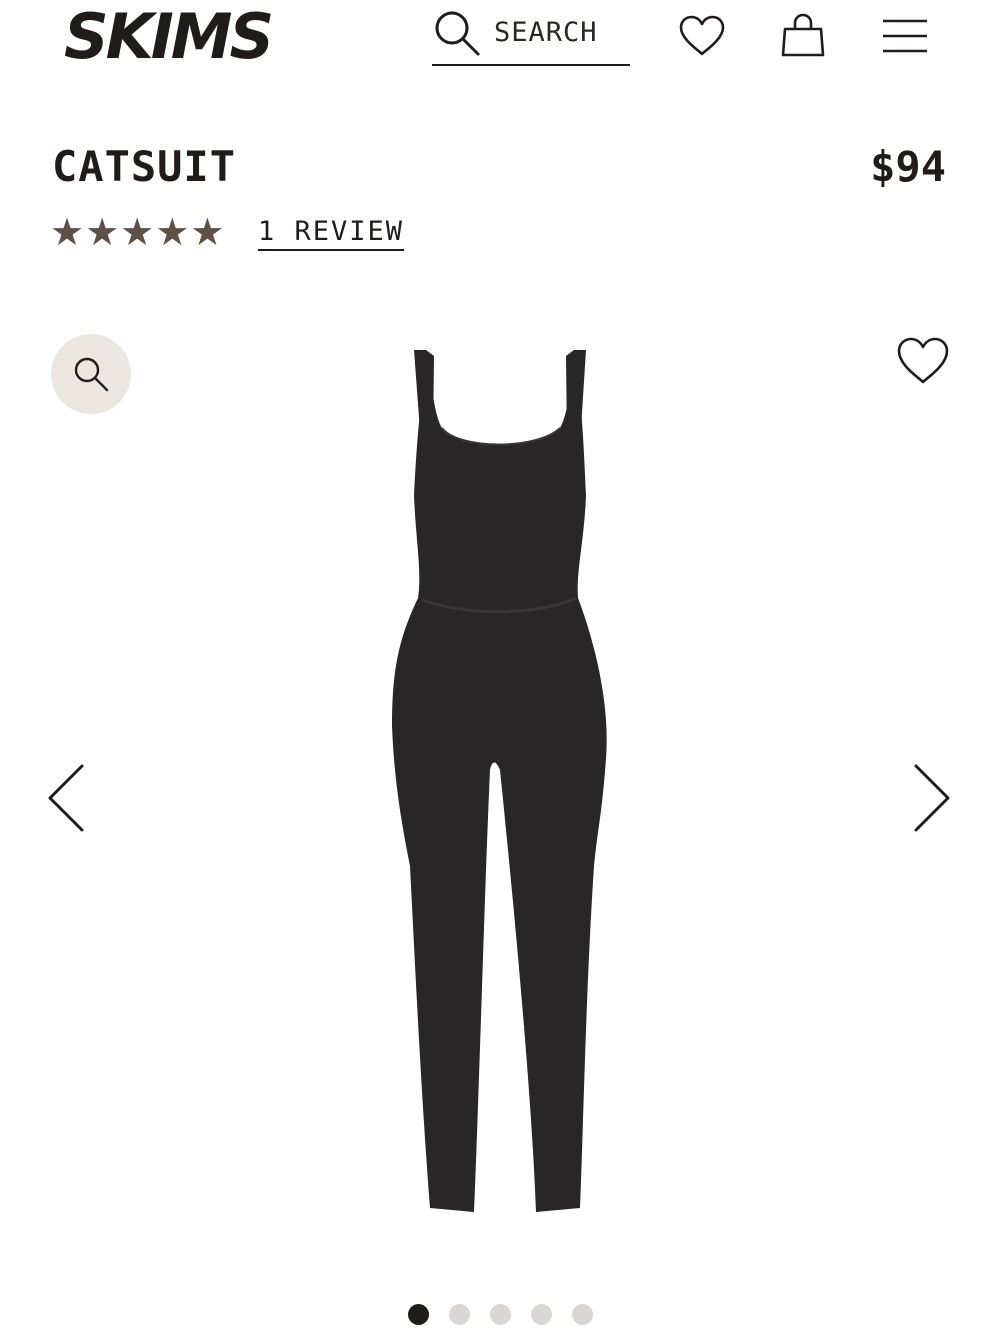  Describe the element at coordinates (908, 166) in the screenshot. I see `product-price: $94` at that location.